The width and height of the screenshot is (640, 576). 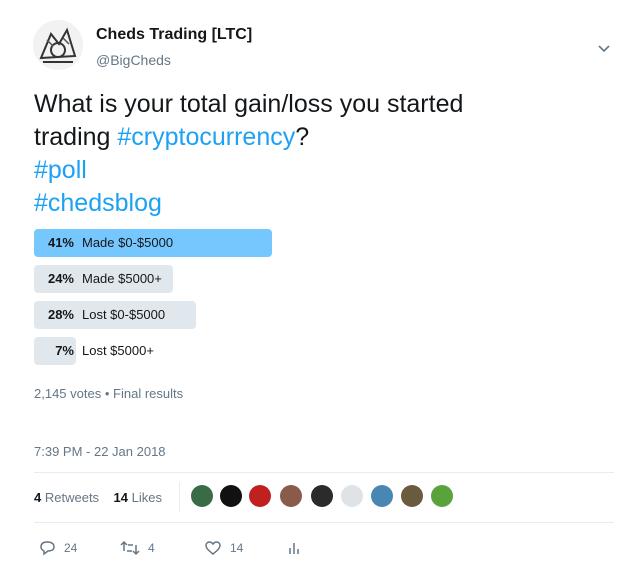 I want to click on like-button: 14, so click(x=223, y=548).